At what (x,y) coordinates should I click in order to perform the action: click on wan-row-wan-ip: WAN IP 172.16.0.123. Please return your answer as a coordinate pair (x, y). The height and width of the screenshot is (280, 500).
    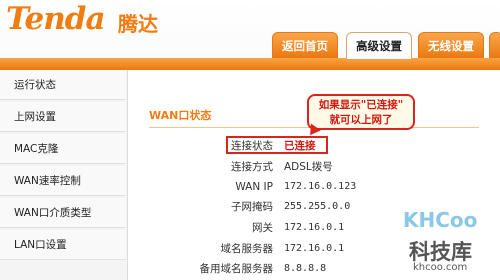
    Looking at the image, I should click on (314, 187).